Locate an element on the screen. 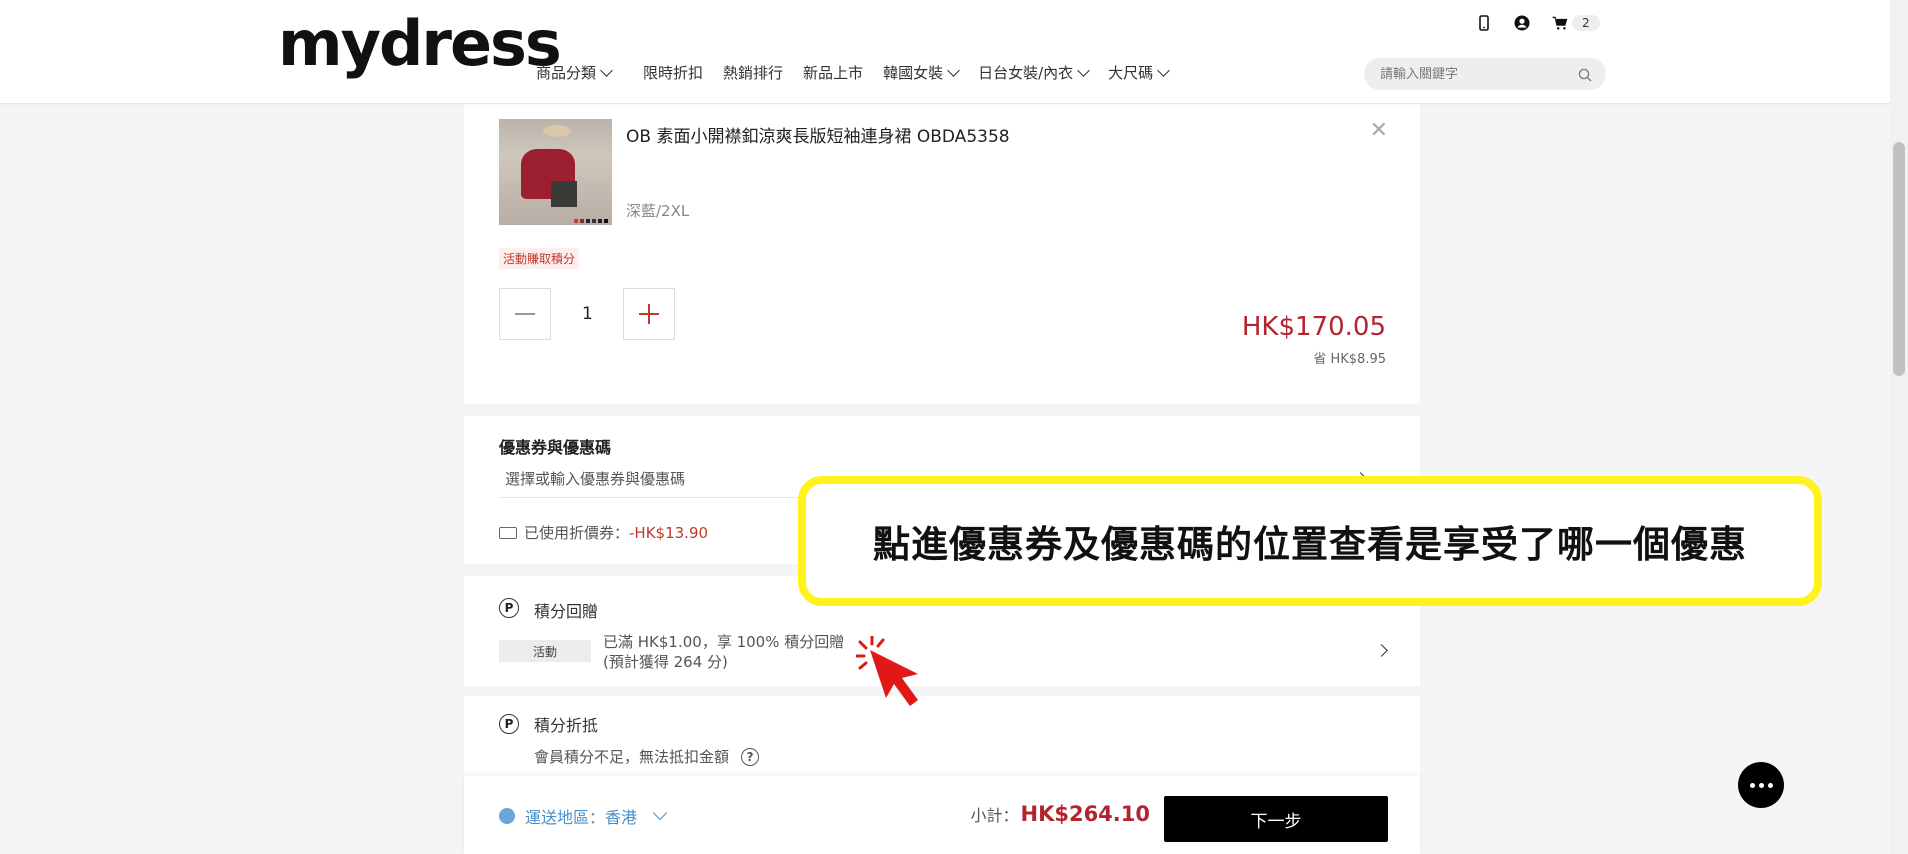 This screenshot has height=854, width=1908. used-coupon-row: 已使用折價券： -HK$13.90 is located at coordinates (603, 532).